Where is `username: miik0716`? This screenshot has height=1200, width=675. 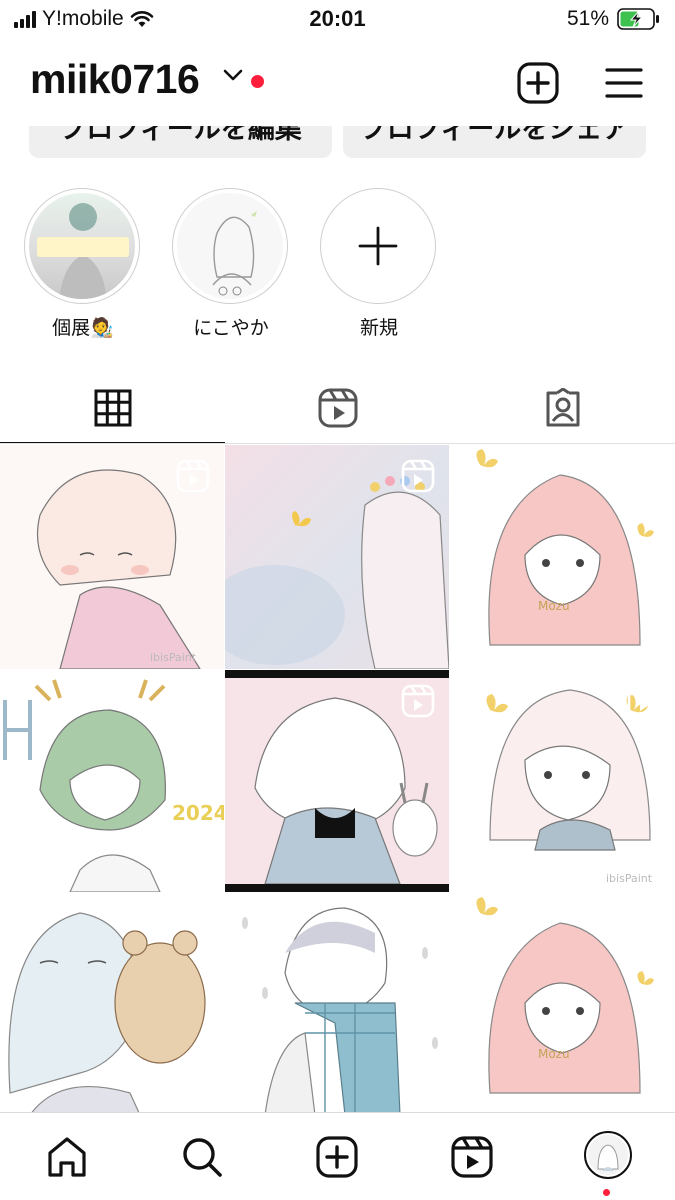
username: miik0716 is located at coordinates (115, 79).